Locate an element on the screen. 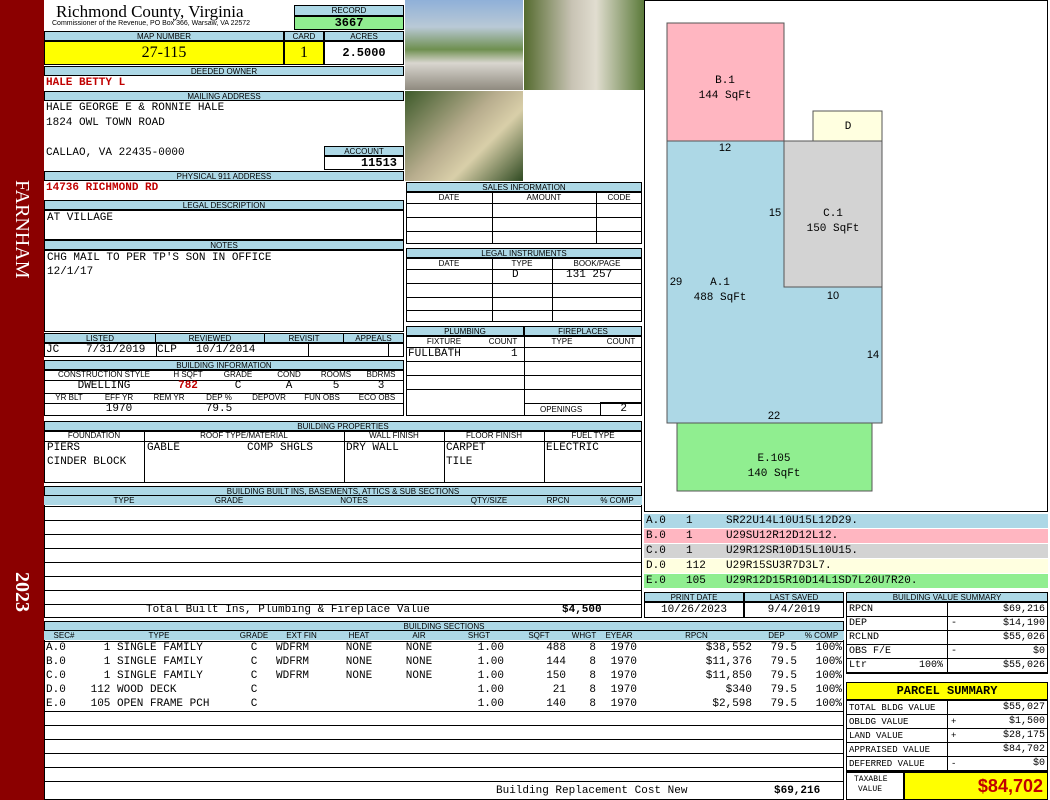 This screenshot has height=800, width=1050. sketch-legend-num: 105 is located at coordinates (696, 581).